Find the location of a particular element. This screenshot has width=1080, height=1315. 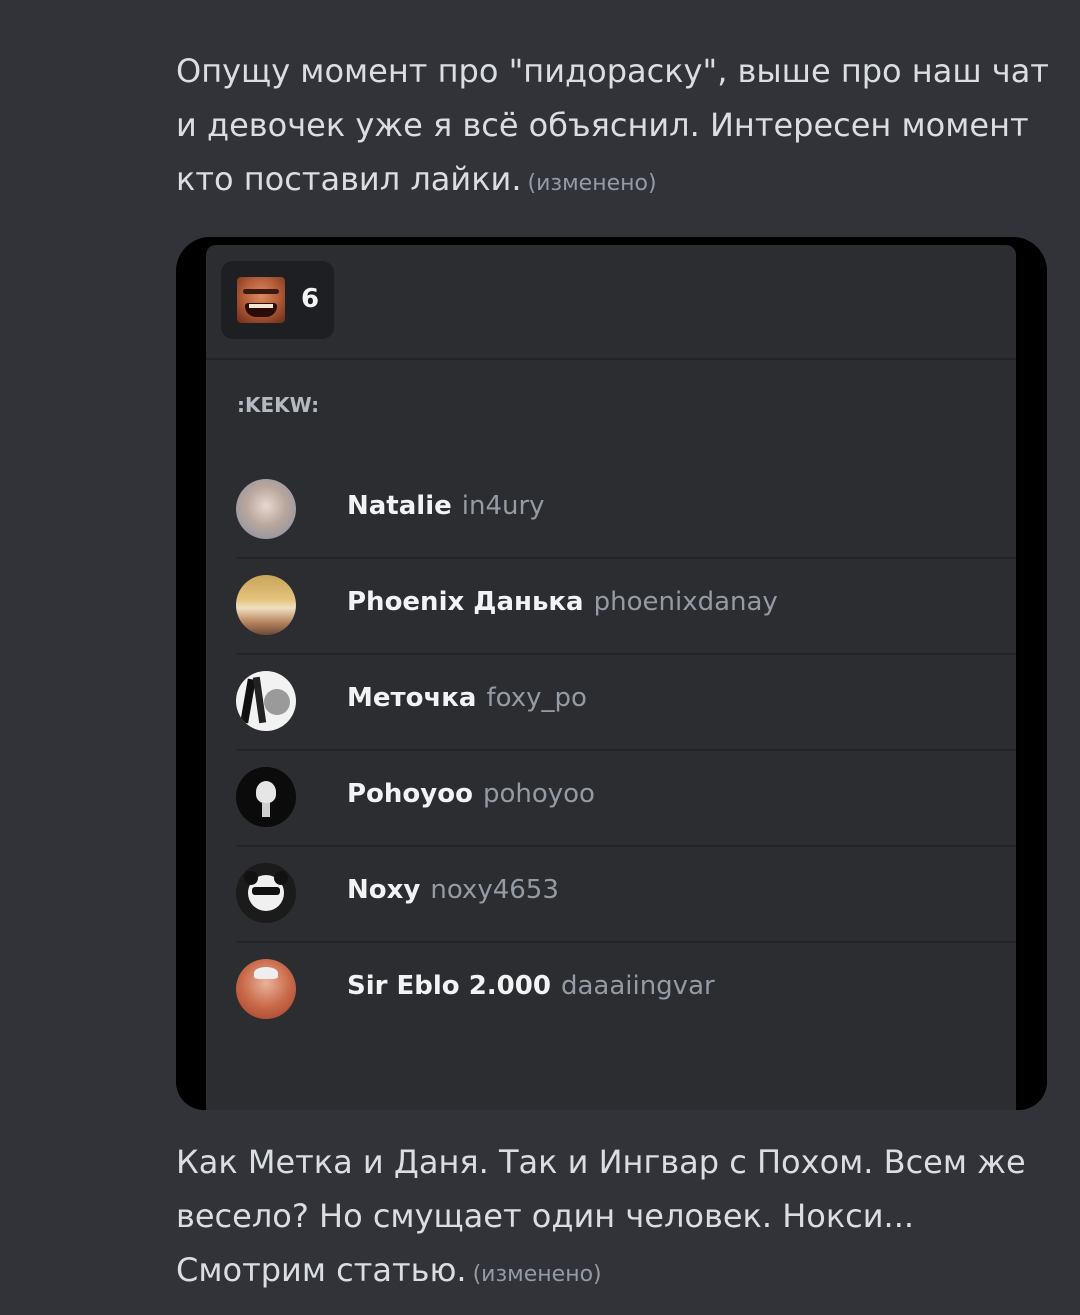

list-item: Noxy noxy4653 is located at coordinates (626, 895).